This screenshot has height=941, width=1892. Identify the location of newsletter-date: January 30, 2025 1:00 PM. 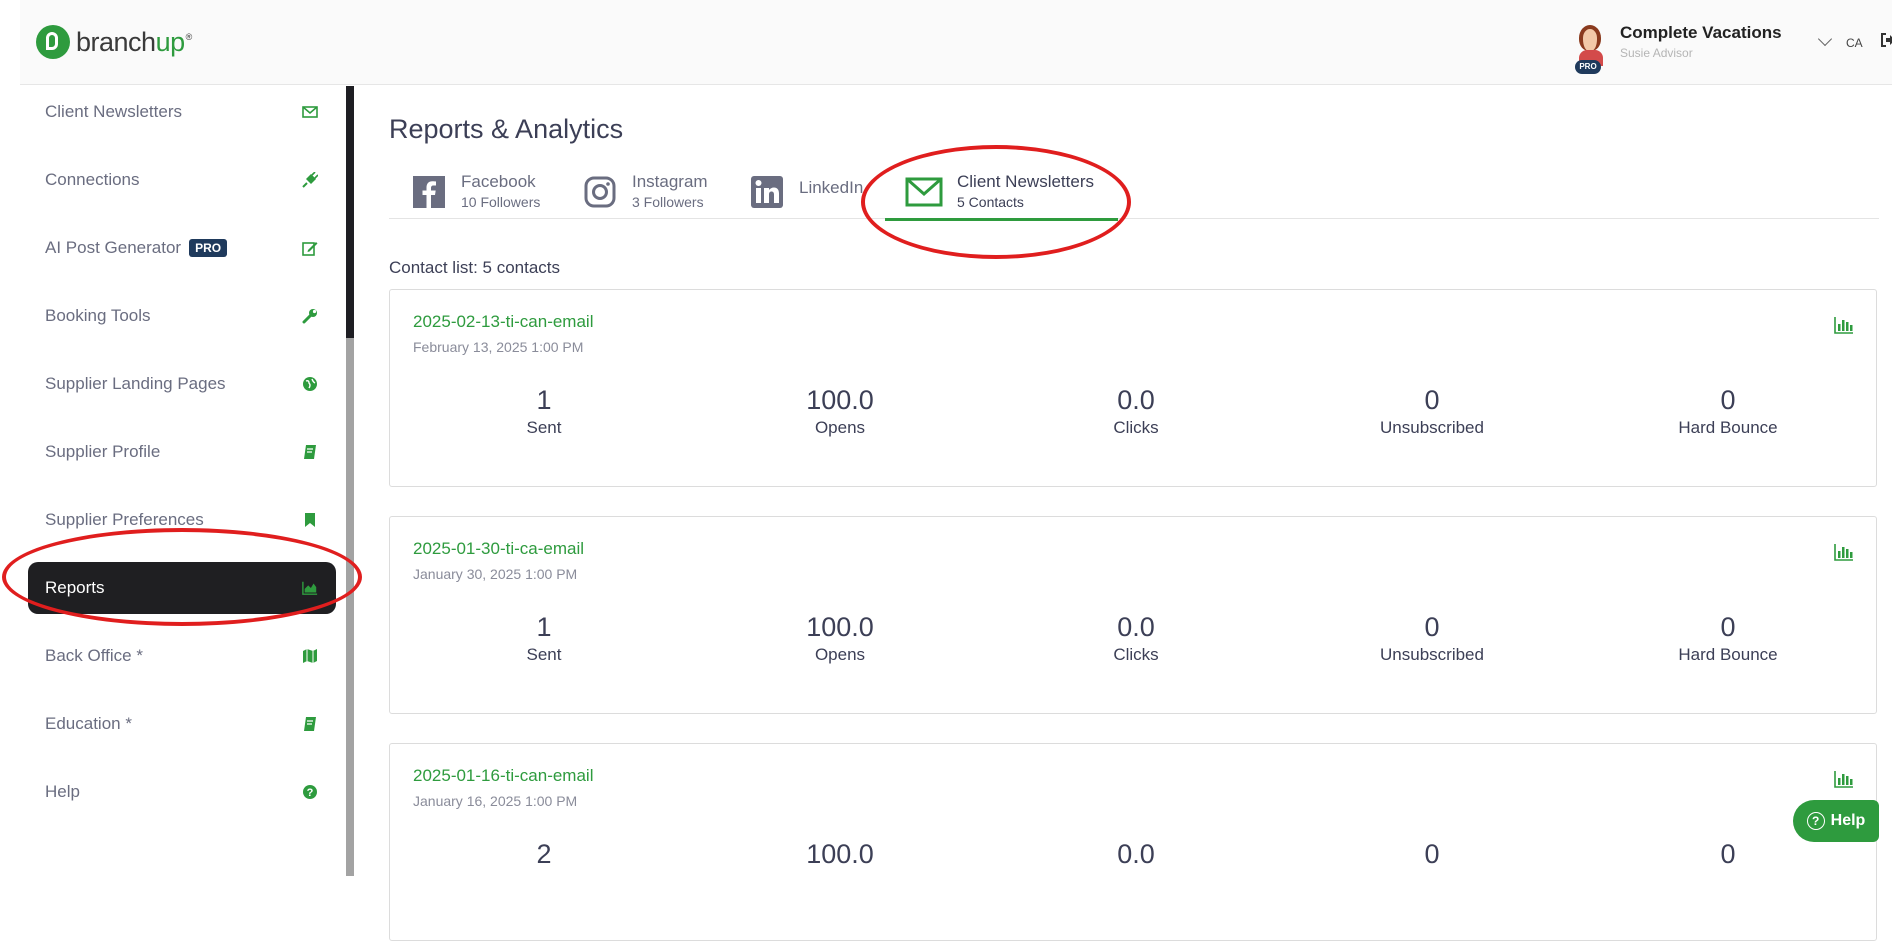
(495, 574).